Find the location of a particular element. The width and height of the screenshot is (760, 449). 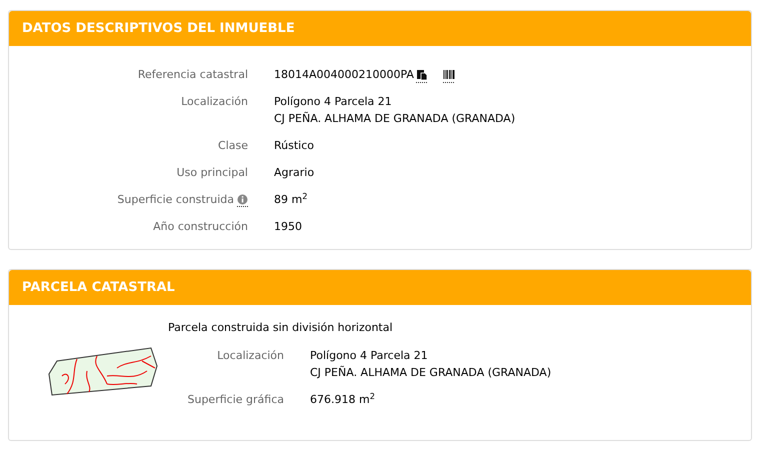

field-label: Superficie construida is located at coordinates (175, 200).